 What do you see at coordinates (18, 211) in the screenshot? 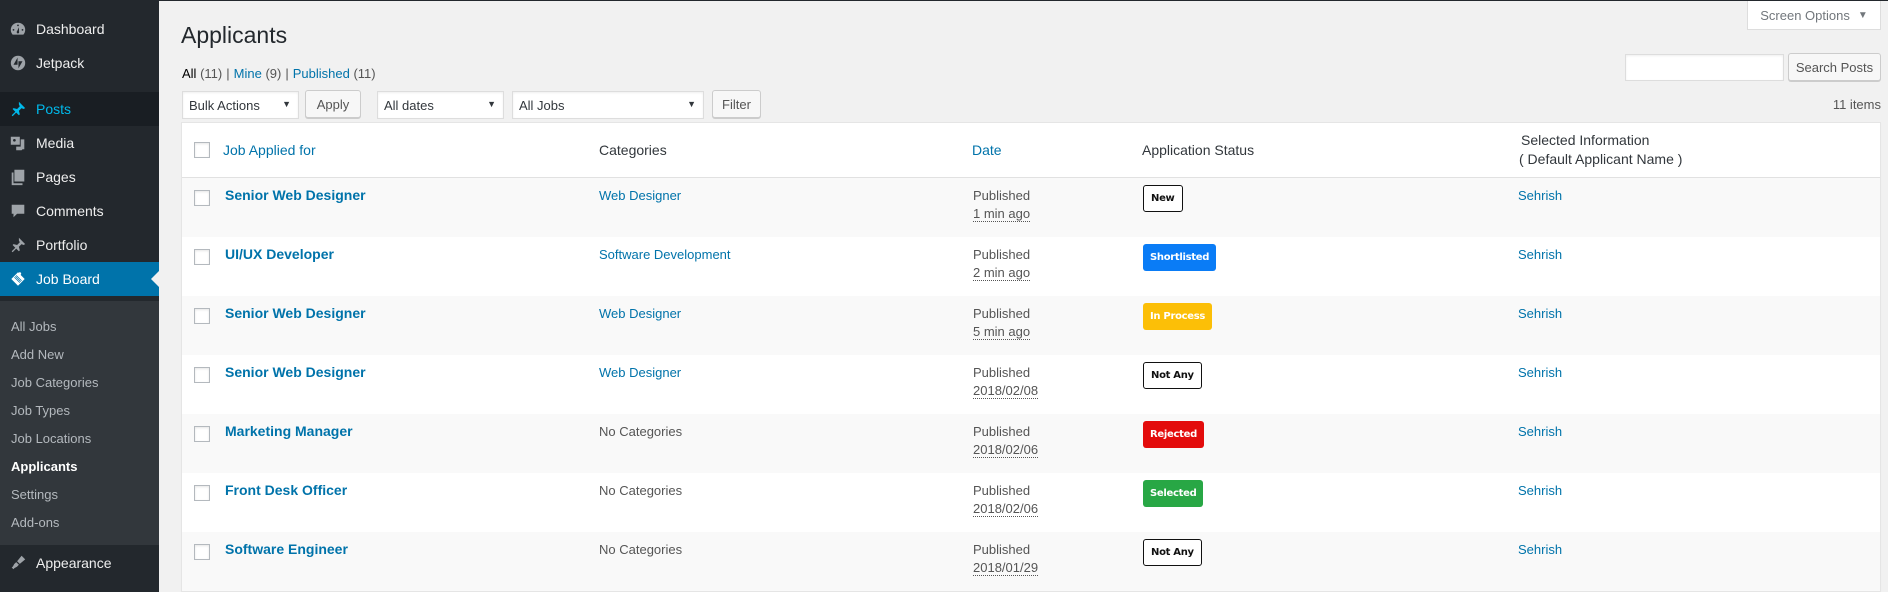
I see `comment-icon` at bounding box center [18, 211].